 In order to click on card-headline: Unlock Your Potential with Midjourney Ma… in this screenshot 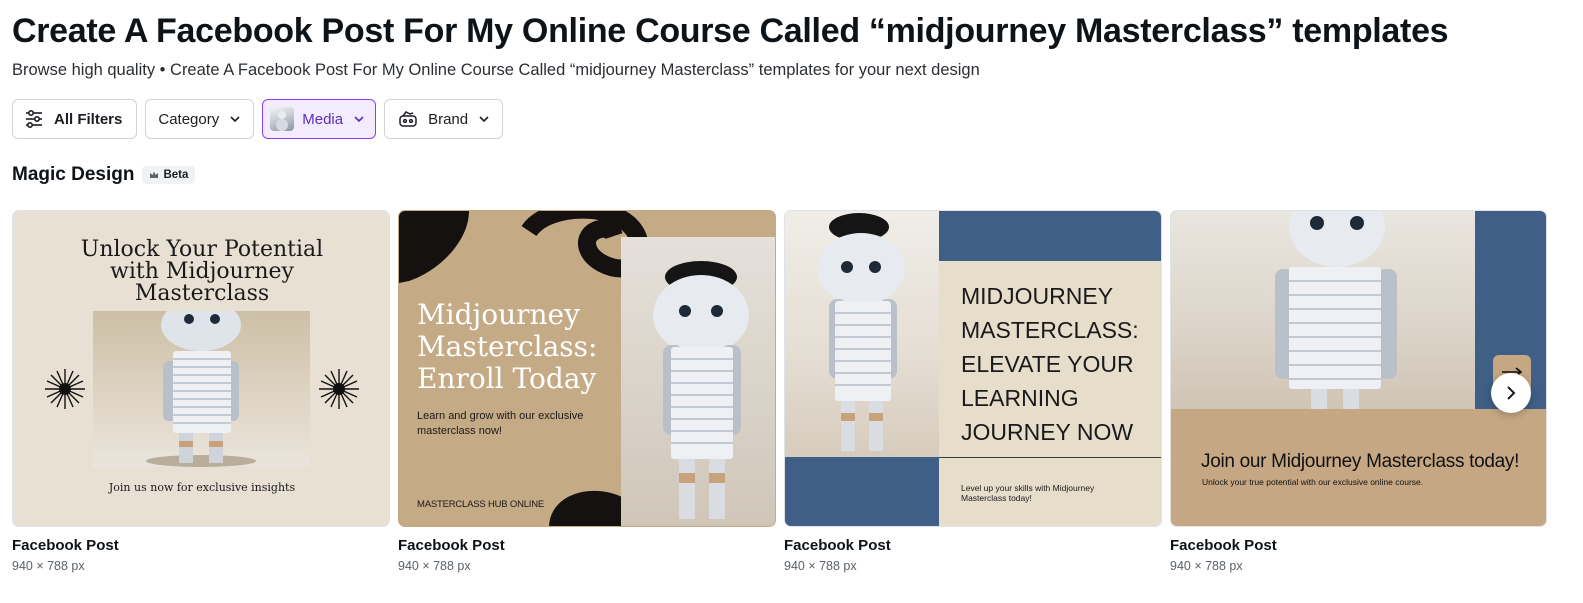, I will do `click(202, 271)`.